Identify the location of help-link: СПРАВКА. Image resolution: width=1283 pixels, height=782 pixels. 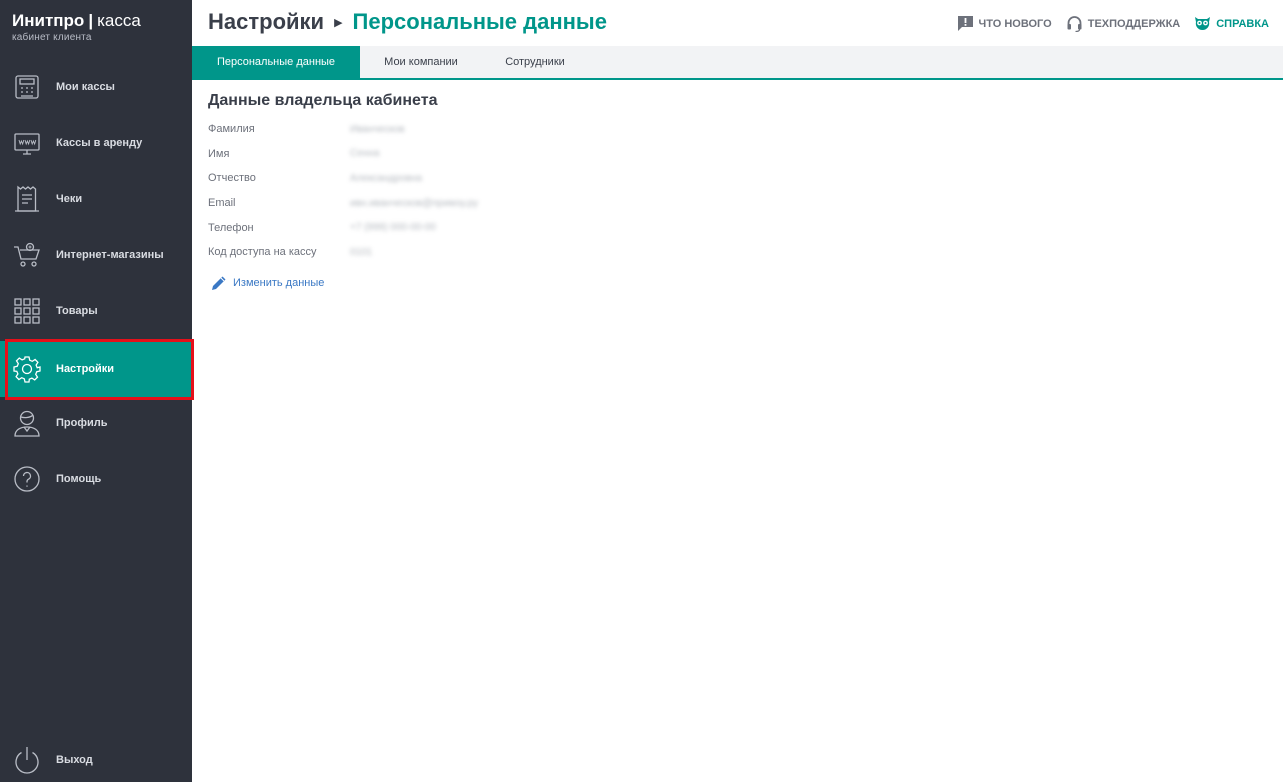
(1231, 23).